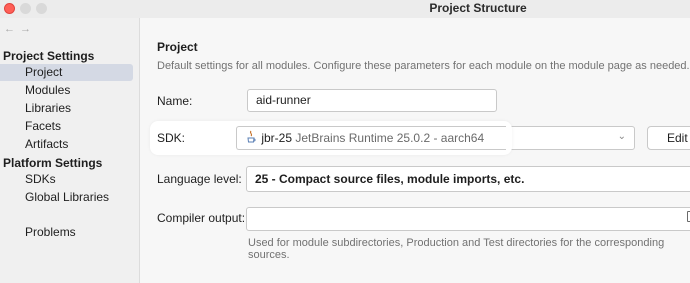 This screenshot has width=690, height=283. I want to click on sdk-name: jbr-25, so click(277, 138).